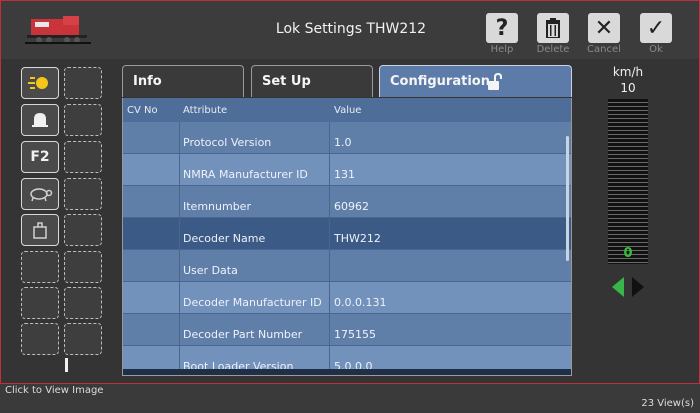 The width and height of the screenshot is (700, 413). I want to click on cell-value: 1.0, so click(343, 142).